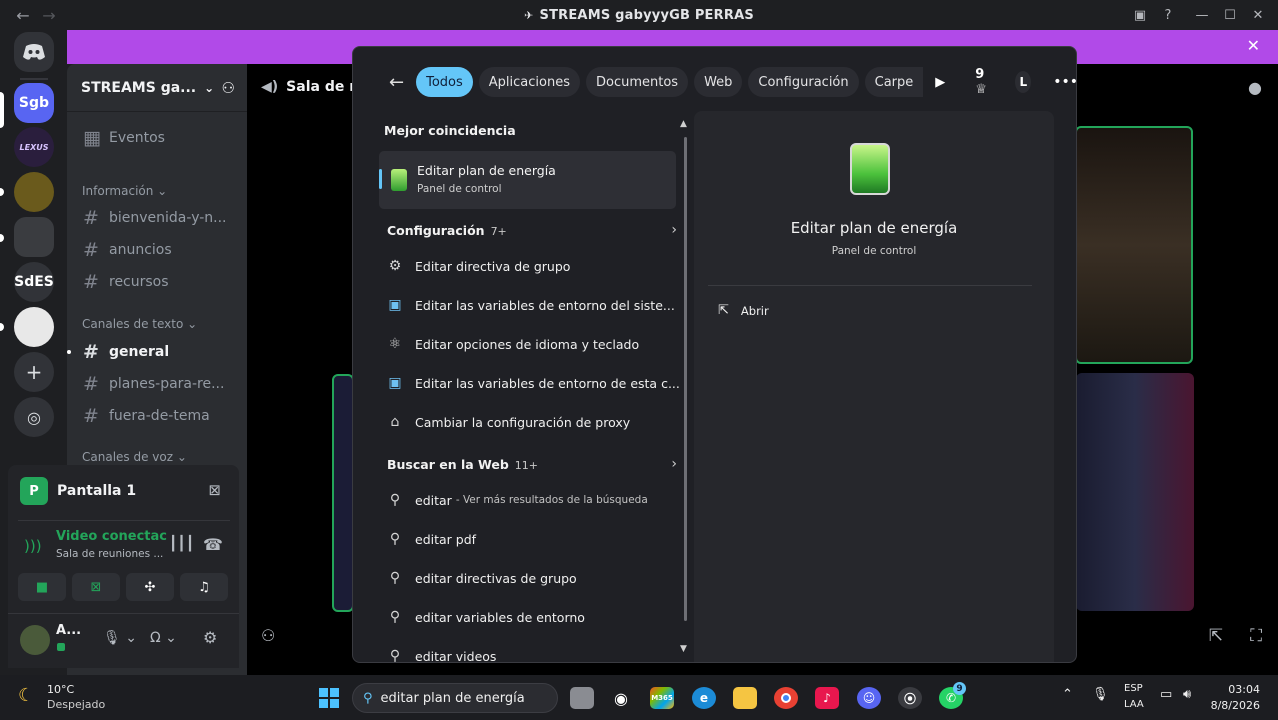 This screenshot has width=1278, height=720. What do you see at coordinates (35, 640) in the screenshot?
I see `user-avatar` at bounding box center [35, 640].